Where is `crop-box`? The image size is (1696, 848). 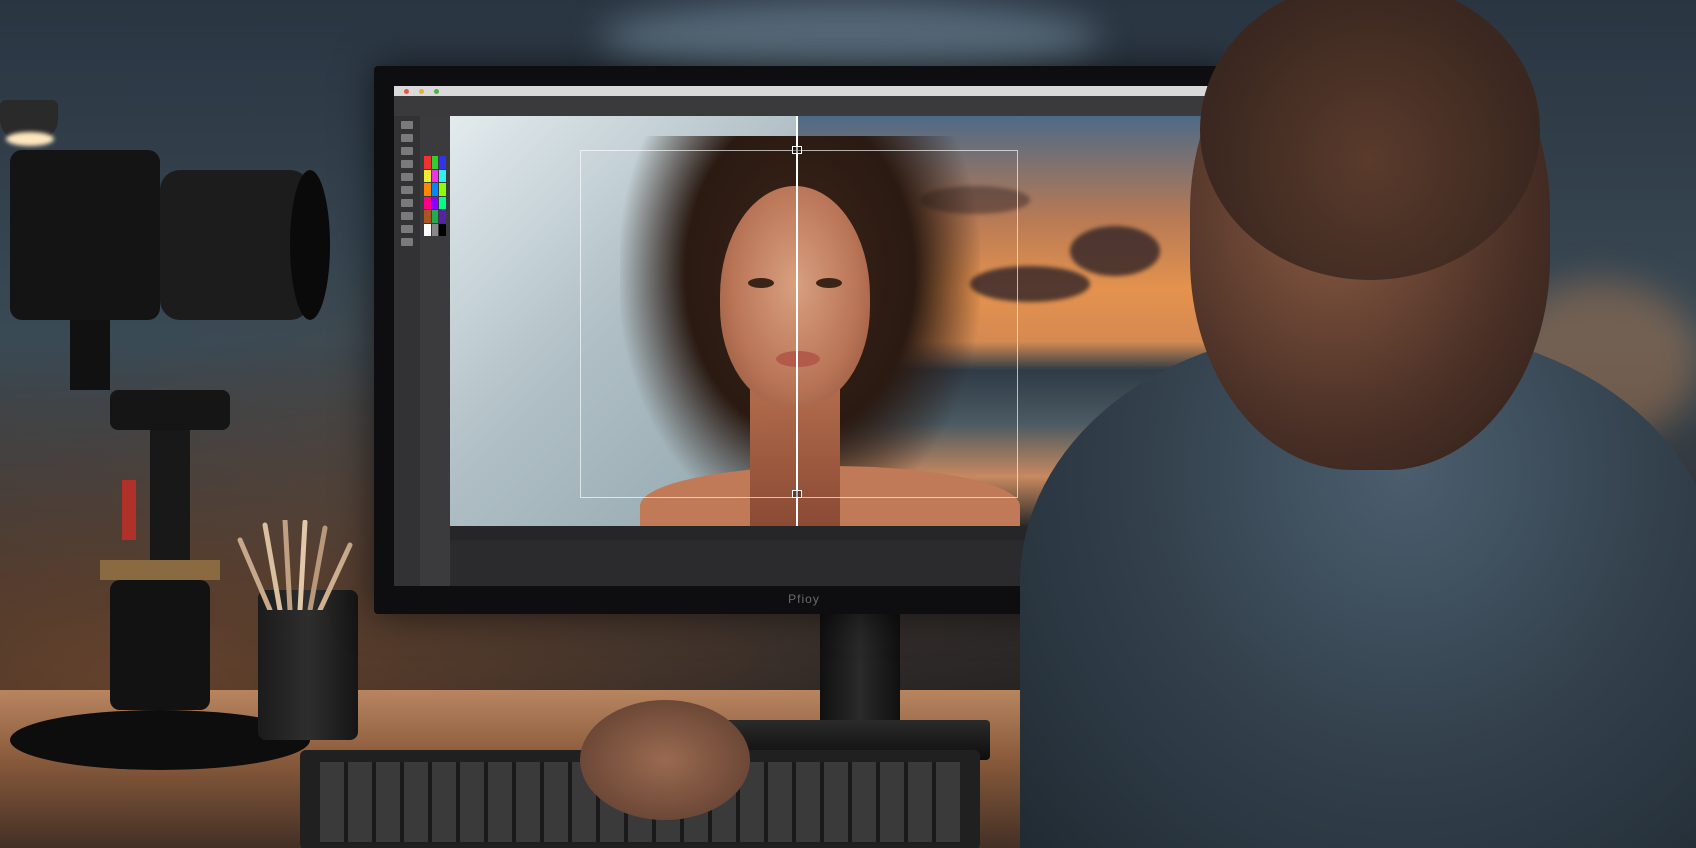 crop-box is located at coordinates (799, 324).